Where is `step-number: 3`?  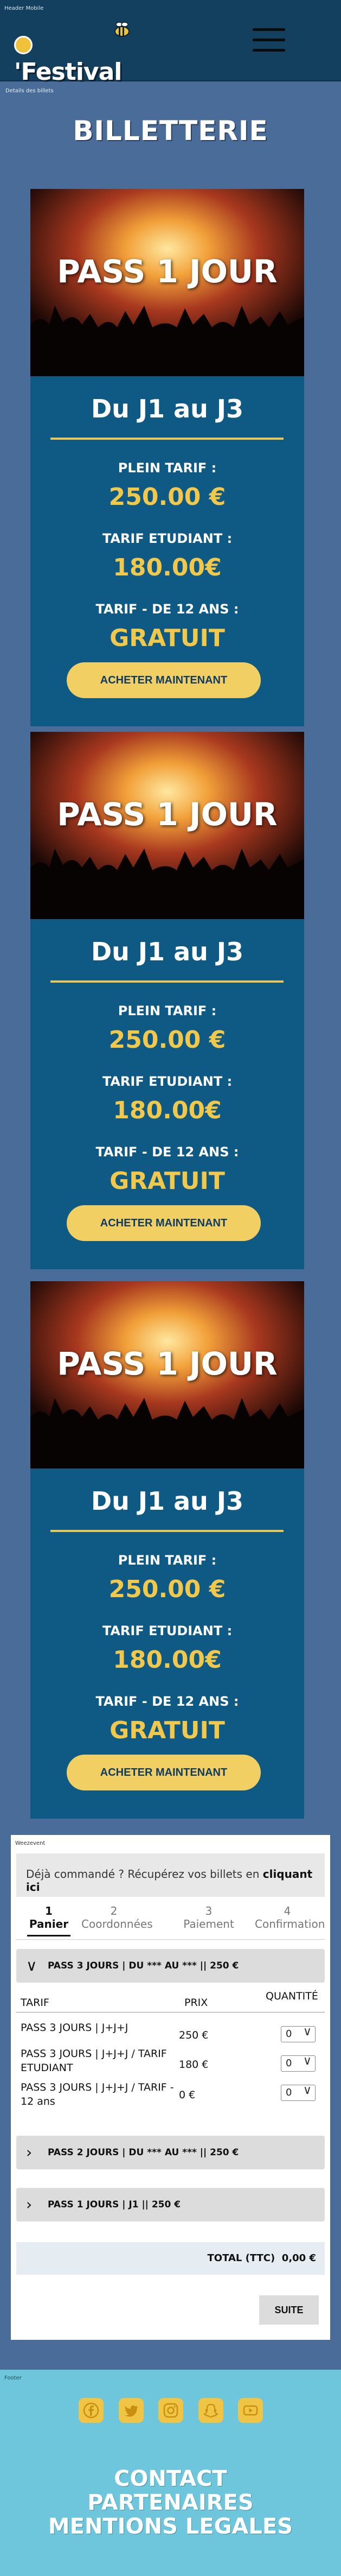
step-number: 3 is located at coordinates (209, 1910).